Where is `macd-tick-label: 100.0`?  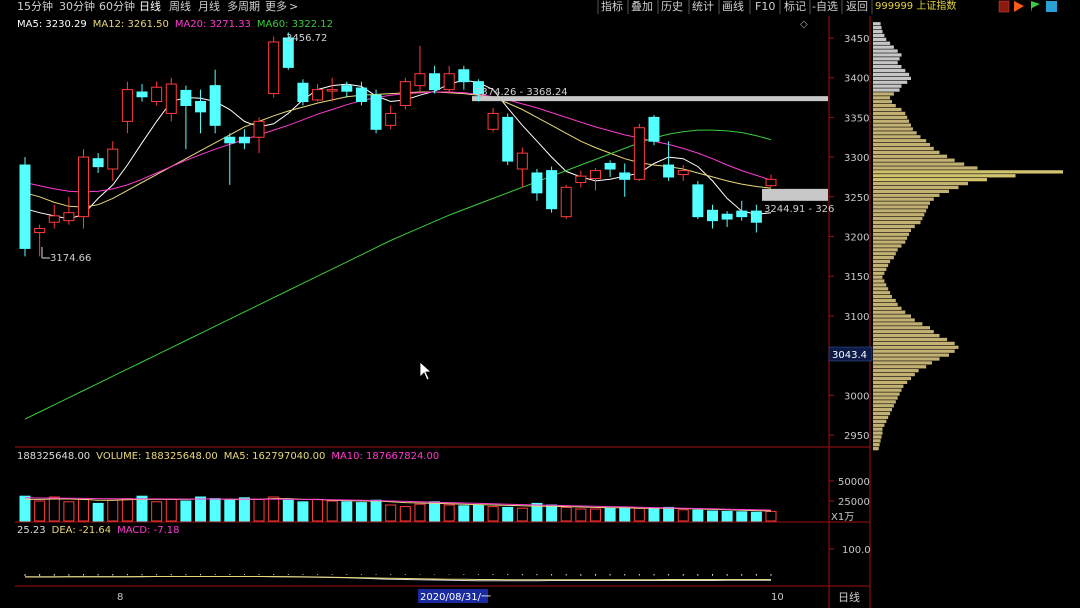
macd-tick-label: 100.0 is located at coordinates (856, 550).